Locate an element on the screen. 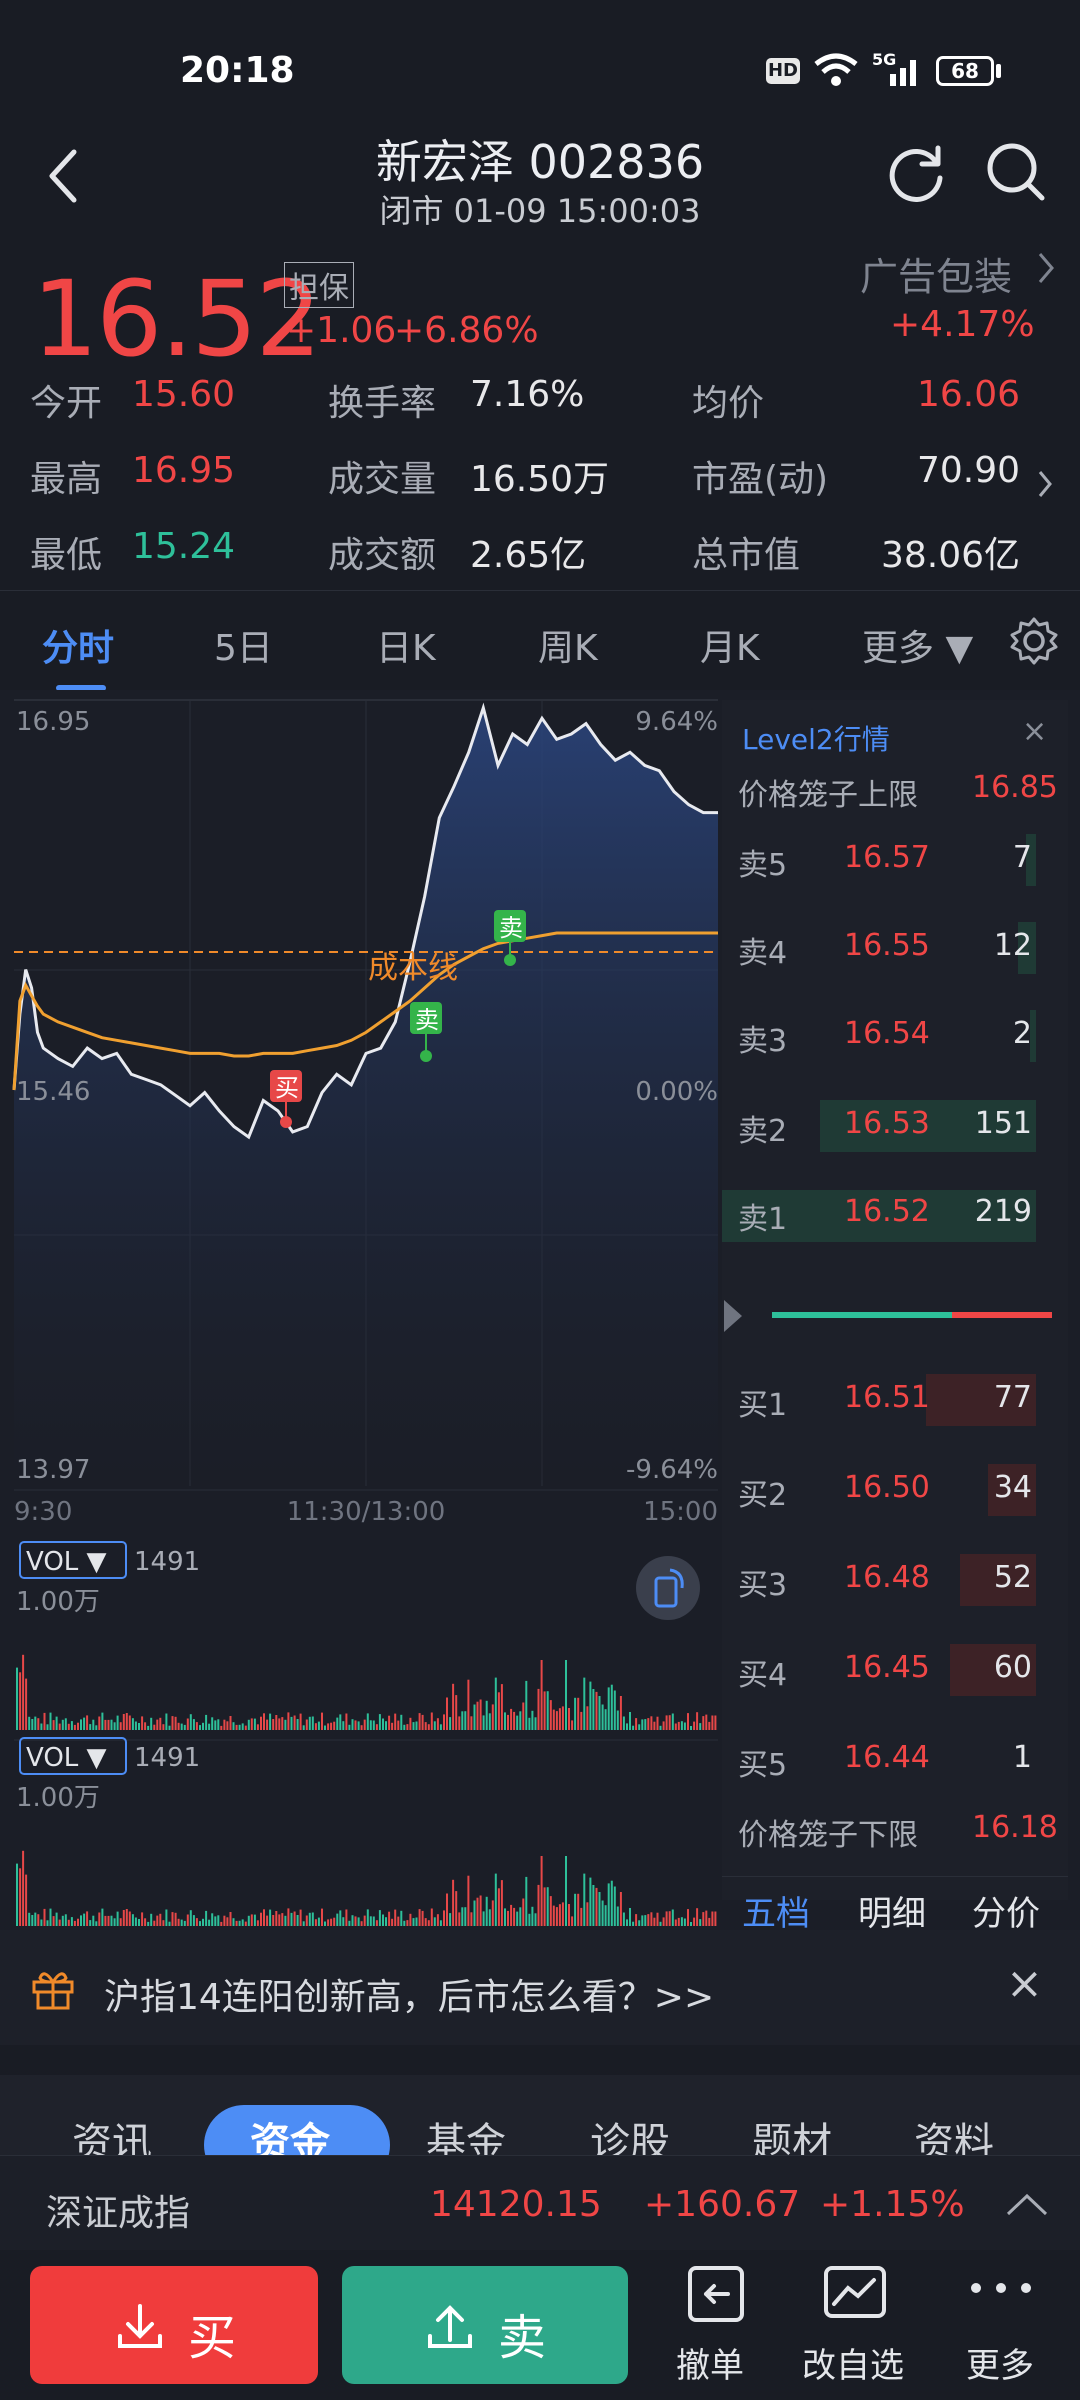 The image size is (1080, 2400). tab-funds-flow: 资金 is located at coordinates (290, 2132).